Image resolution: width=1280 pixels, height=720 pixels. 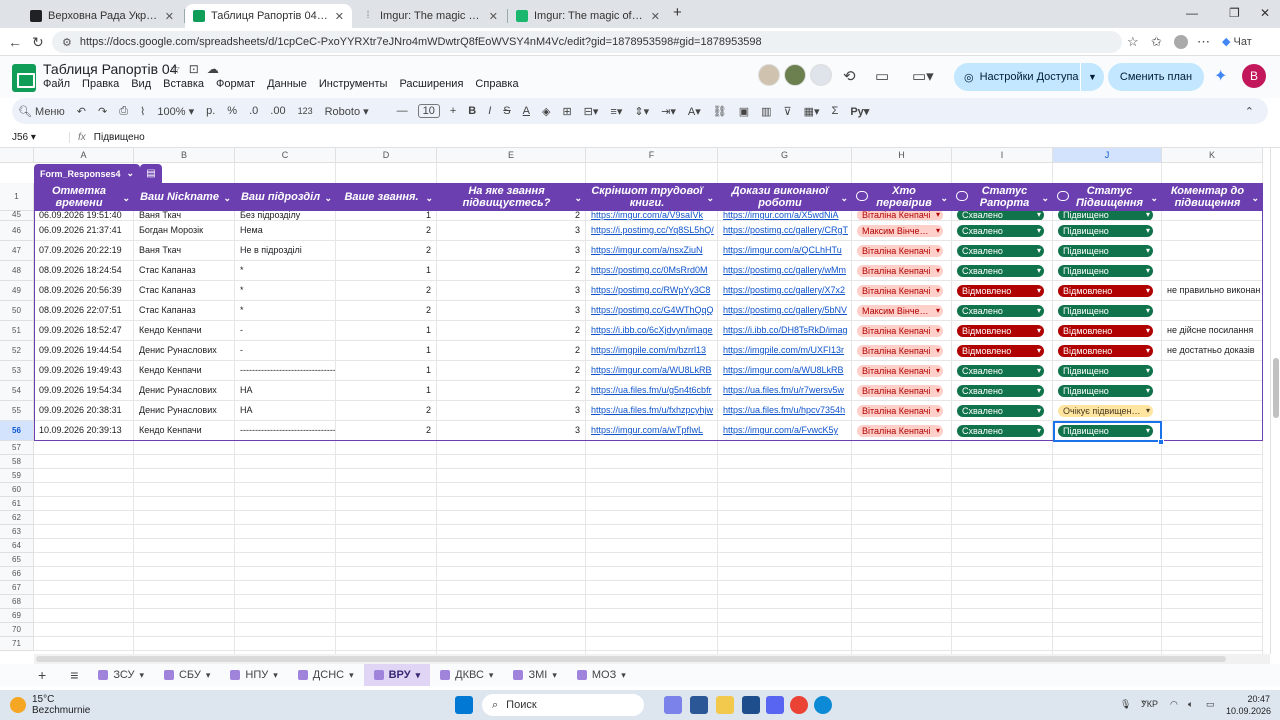 I want to click on table-cell: https://ua.files.fm/u/hpcv7354h, so click(x=785, y=411).